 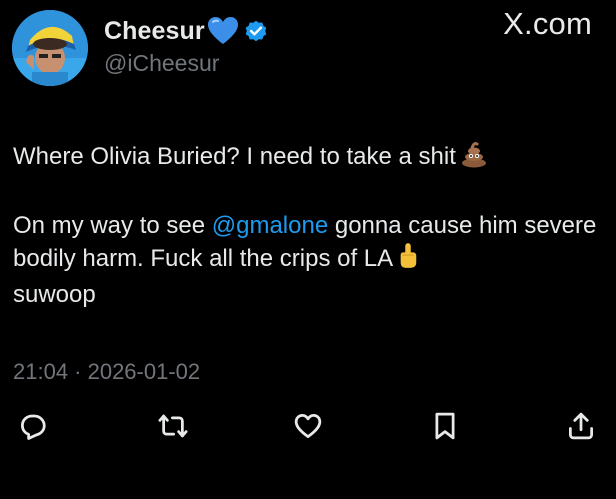 I want to click on retweet-button, so click(x=173, y=426).